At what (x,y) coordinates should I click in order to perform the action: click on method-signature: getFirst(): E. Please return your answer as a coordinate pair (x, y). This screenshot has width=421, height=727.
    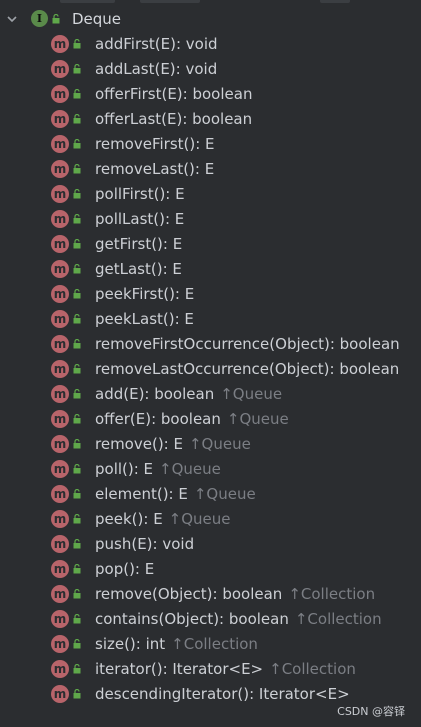
    Looking at the image, I should click on (138, 244).